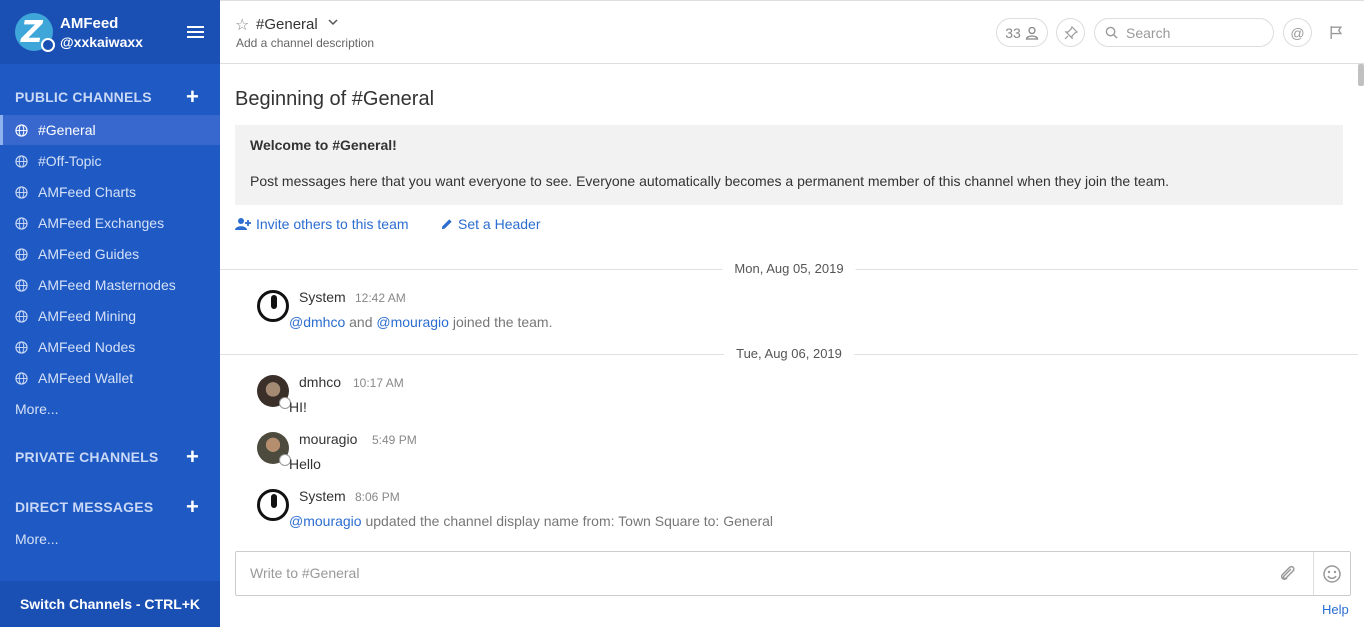 This screenshot has height=627, width=1364. Describe the element at coordinates (242, 25) in the screenshot. I see `star-icon: ☆` at that location.